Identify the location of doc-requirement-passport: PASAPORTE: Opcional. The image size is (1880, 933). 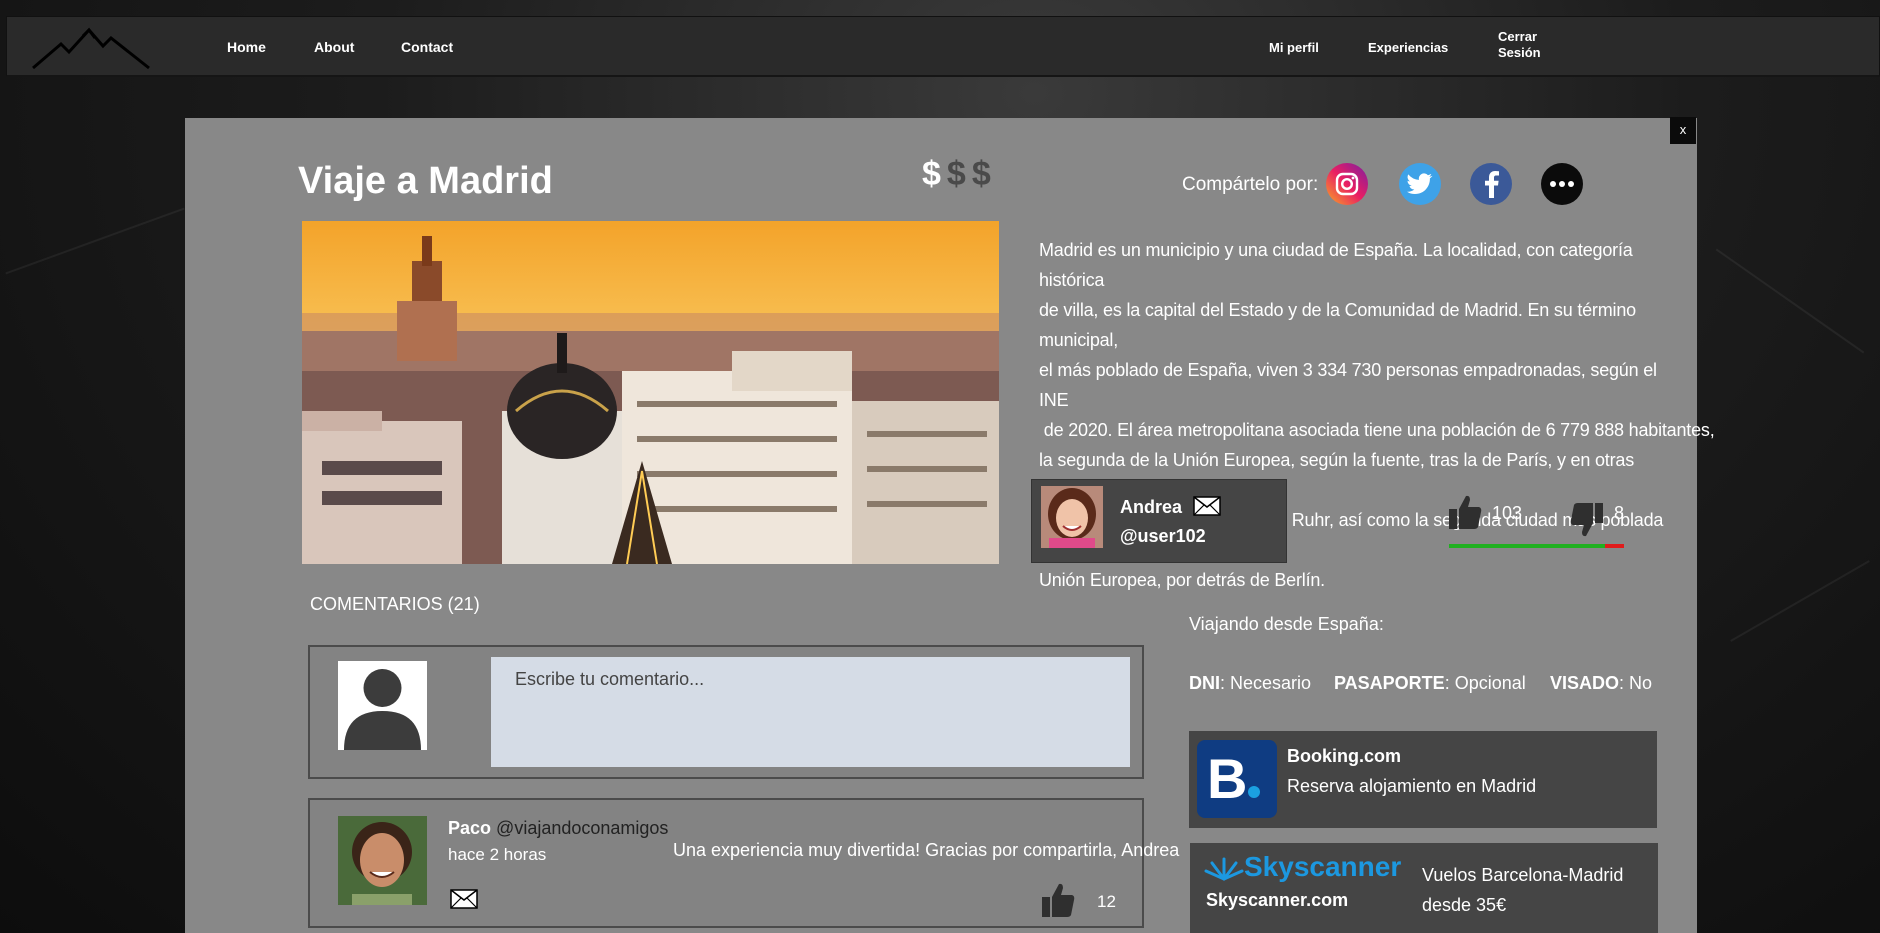
(1430, 683).